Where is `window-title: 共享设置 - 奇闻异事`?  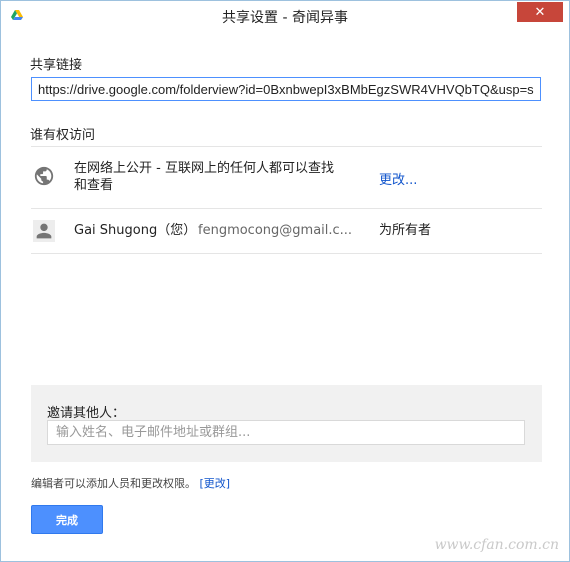
window-title: 共享设置 - 奇闻异事 is located at coordinates (285, 18).